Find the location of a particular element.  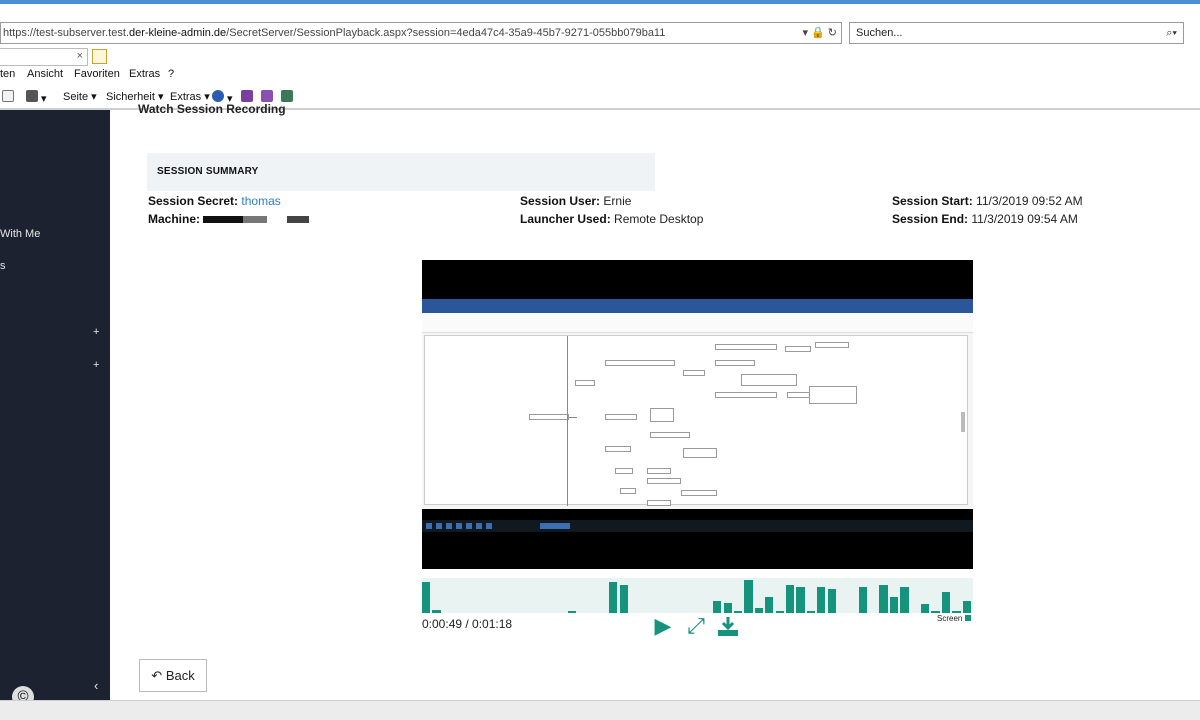

menu-item-edit: ten is located at coordinates (7, 74).